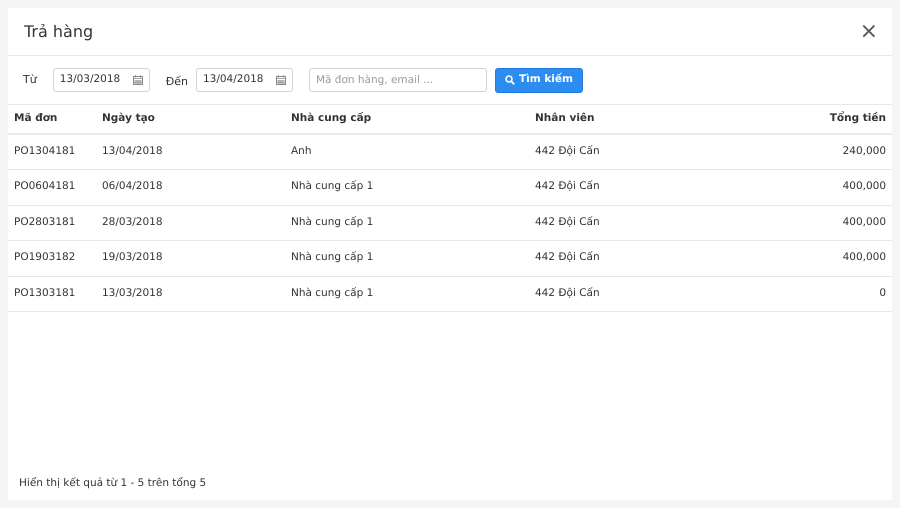 The width and height of the screenshot is (900, 508). Describe the element at coordinates (52, 152) in the screenshot. I see `table-cell: PO1304181` at that location.